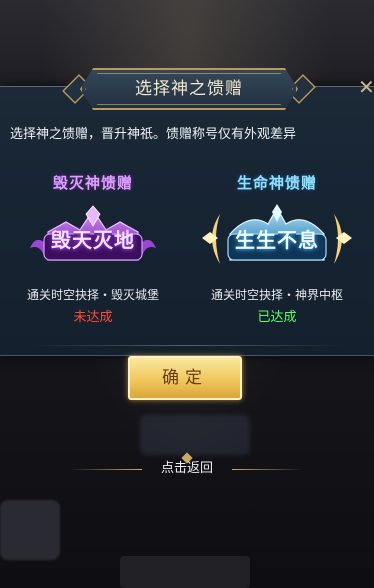 Image resolution: width=374 pixels, height=588 pixels. What do you see at coordinates (185, 572) in the screenshot?
I see `background-bottom-button` at bounding box center [185, 572].